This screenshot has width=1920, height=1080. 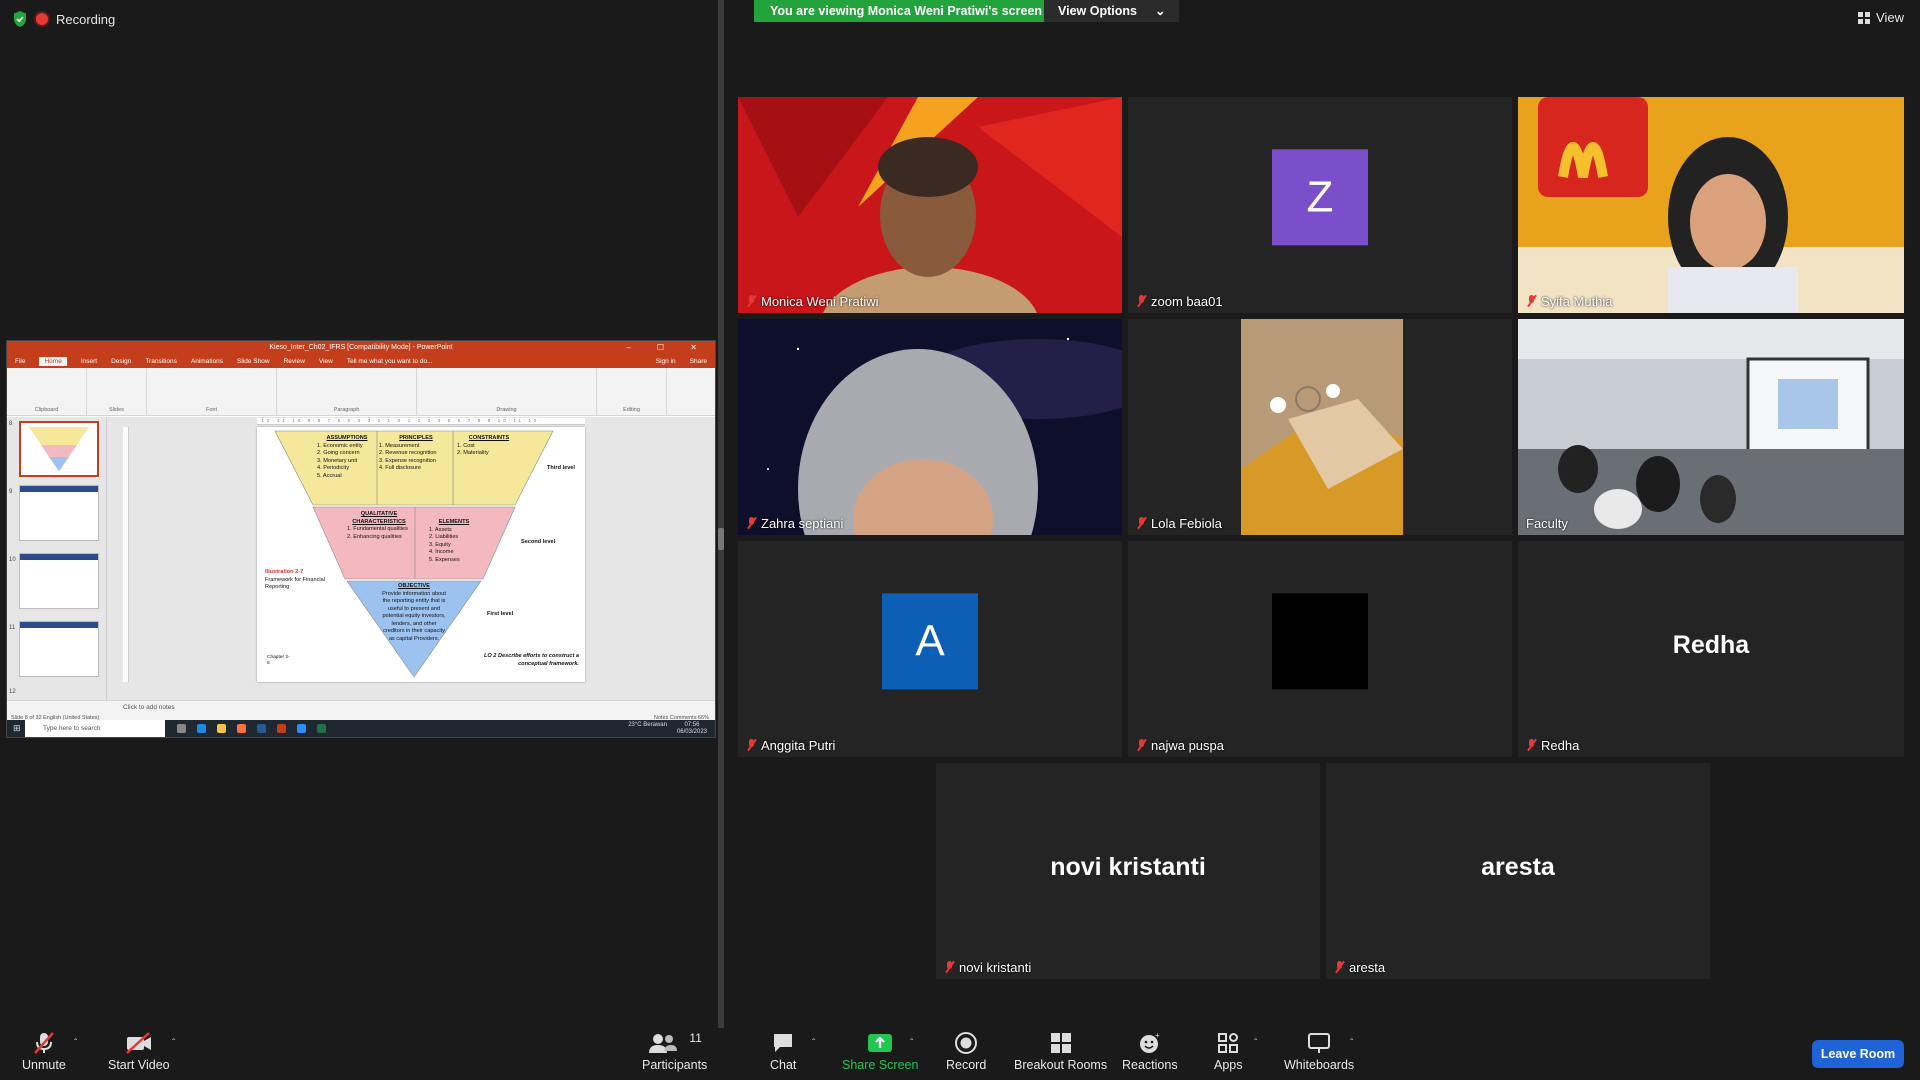 What do you see at coordinates (1518, 871) in the screenshot?
I see `video-tile: aresta aresta` at bounding box center [1518, 871].